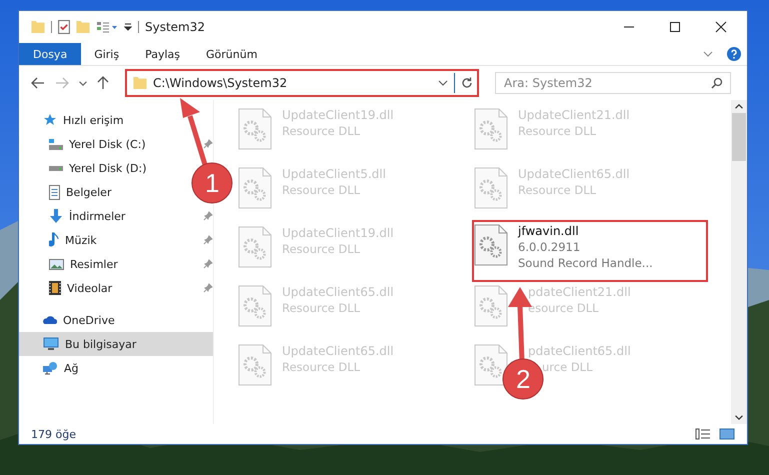 This screenshot has width=769, height=475. What do you see at coordinates (567, 367) in the screenshot?
I see `file-detail: urce DLL` at bounding box center [567, 367].